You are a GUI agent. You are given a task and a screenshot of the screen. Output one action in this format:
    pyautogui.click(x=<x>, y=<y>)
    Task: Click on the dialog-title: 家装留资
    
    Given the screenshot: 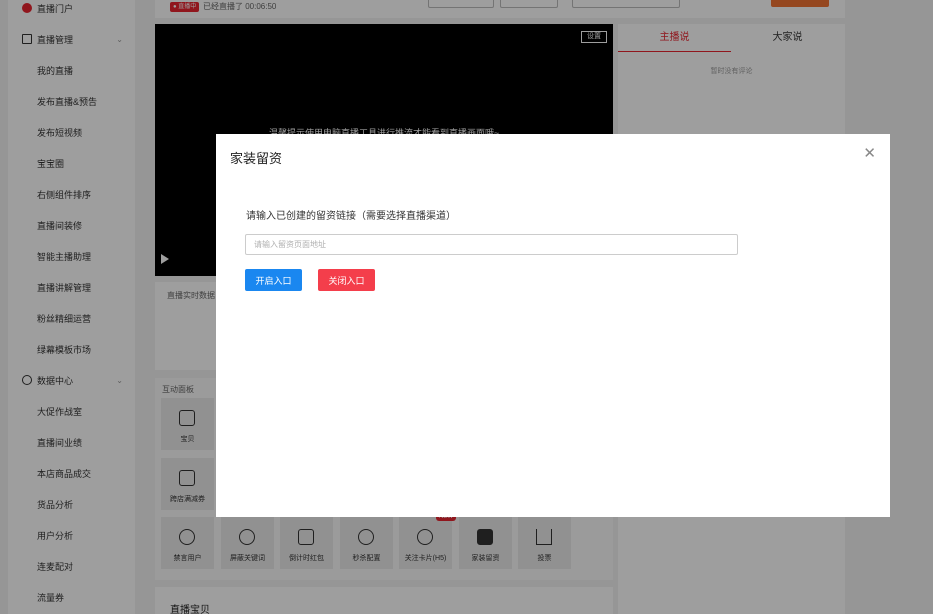 What is the action you would take?
    pyautogui.click(x=256, y=158)
    